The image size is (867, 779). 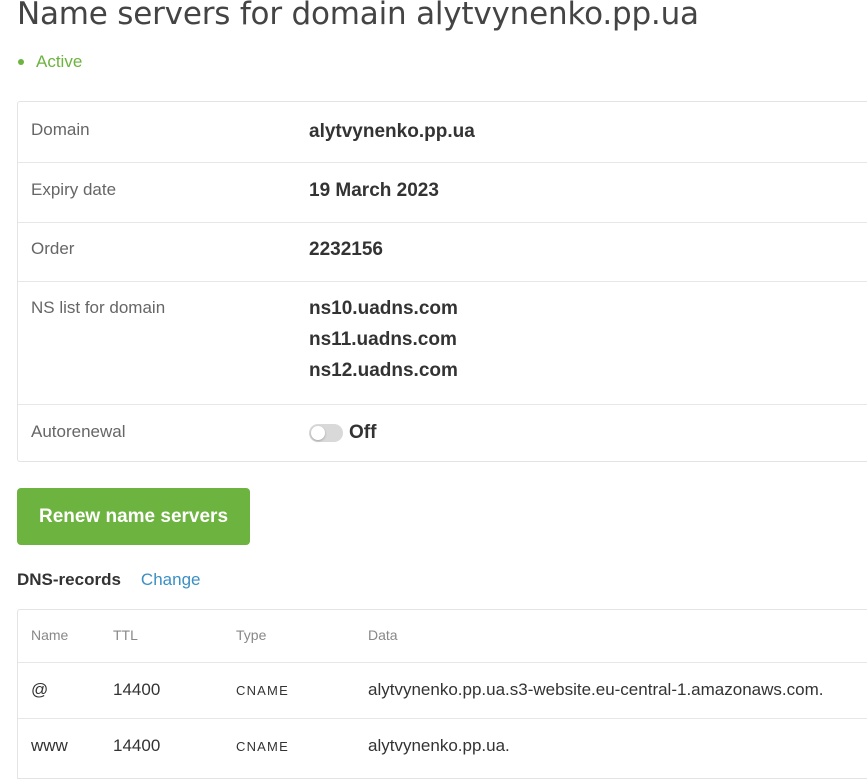 I want to click on autorenewal-state: Off, so click(x=363, y=432).